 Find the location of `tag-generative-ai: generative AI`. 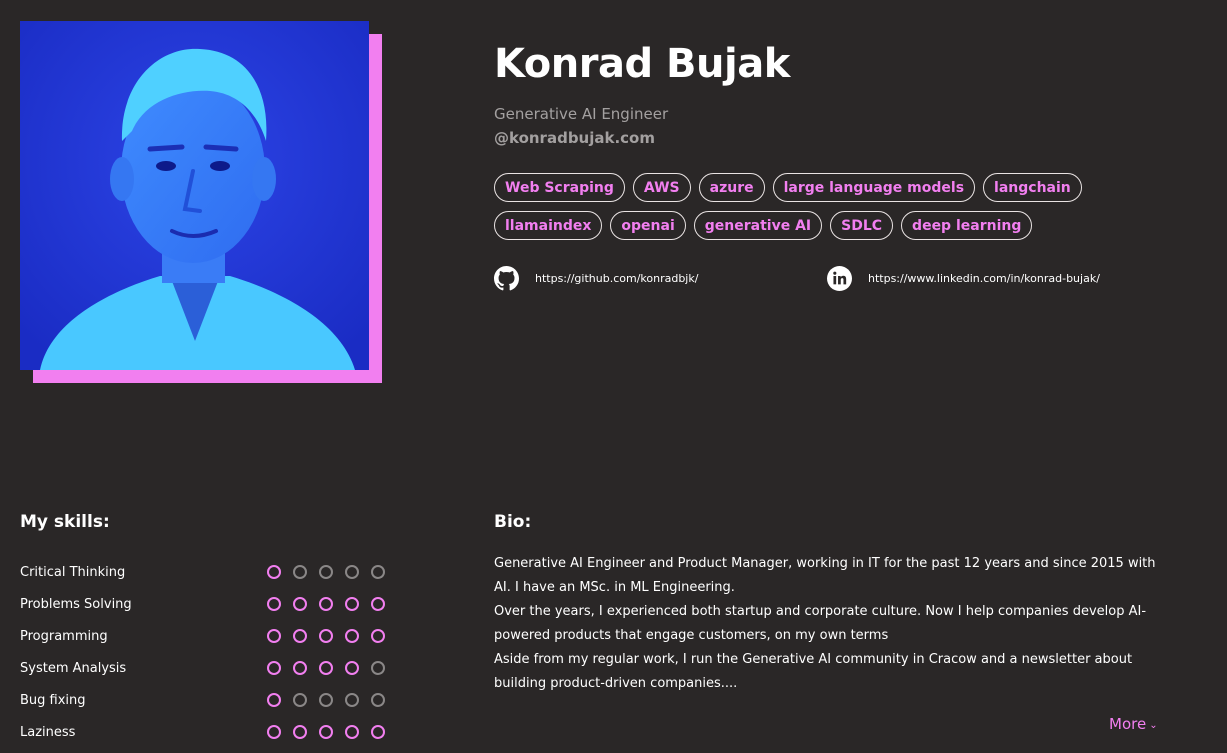

tag-generative-ai: generative AI is located at coordinates (758, 225).